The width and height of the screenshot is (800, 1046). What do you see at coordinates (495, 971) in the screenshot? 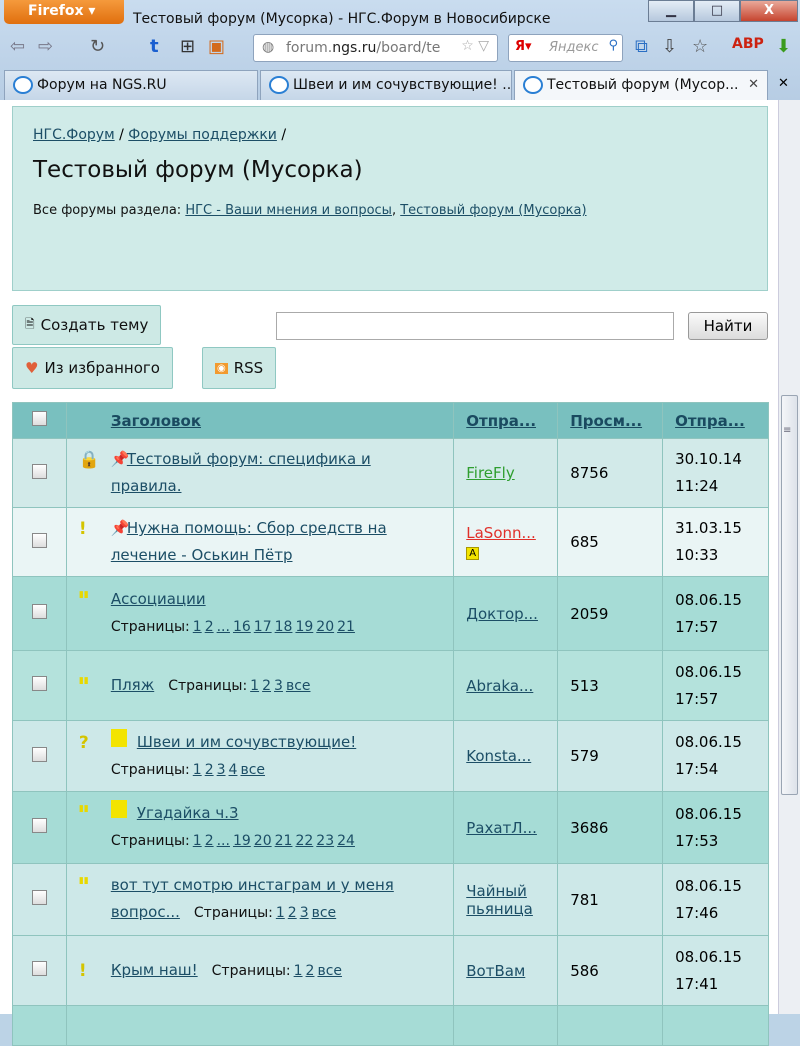
I see `author-link: ВотВам` at bounding box center [495, 971].